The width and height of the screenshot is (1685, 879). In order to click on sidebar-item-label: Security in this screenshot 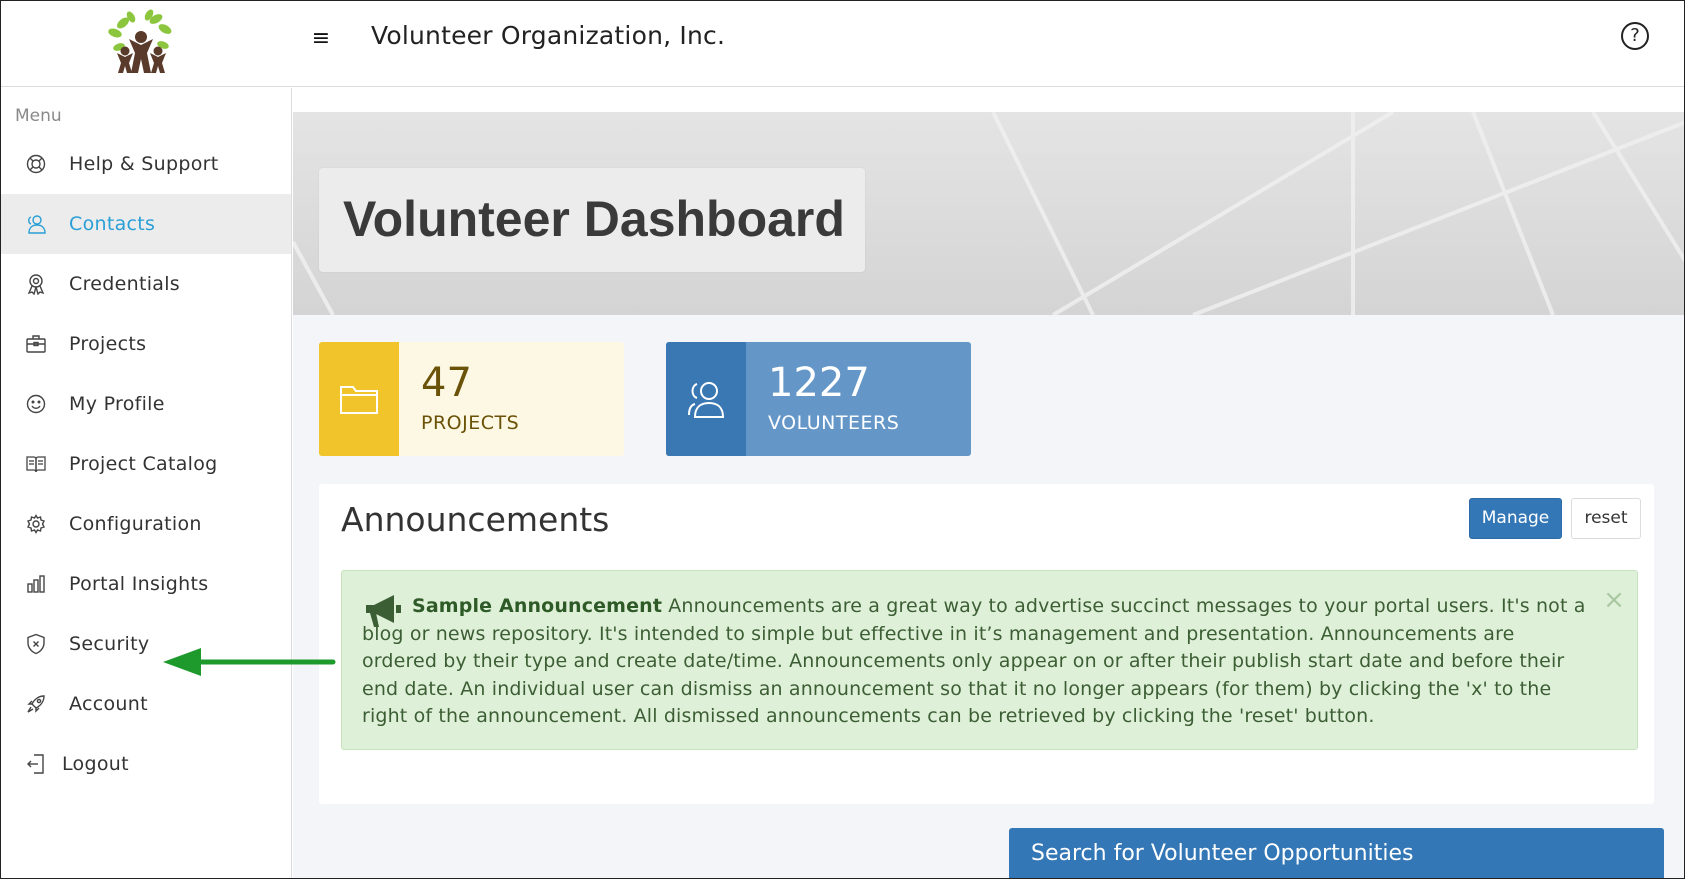, I will do `click(109, 644)`.